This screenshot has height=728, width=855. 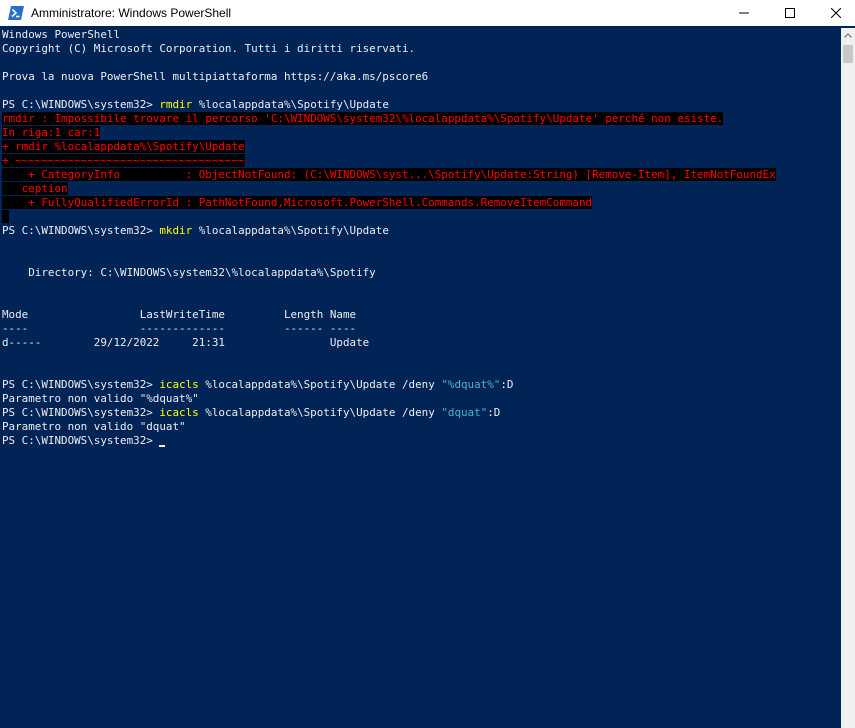 I want to click on output-line: Parametro non valido "dquat", so click(x=94, y=426).